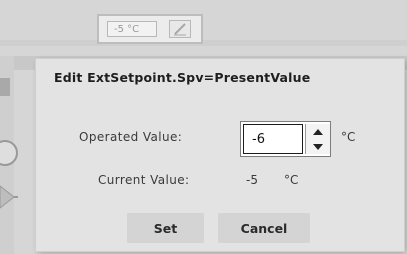 Image resolution: width=407 pixels, height=254 pixels. Describe the element at coordinates (165, 228) in the screenshot. I see `set-button: Set` at that location.